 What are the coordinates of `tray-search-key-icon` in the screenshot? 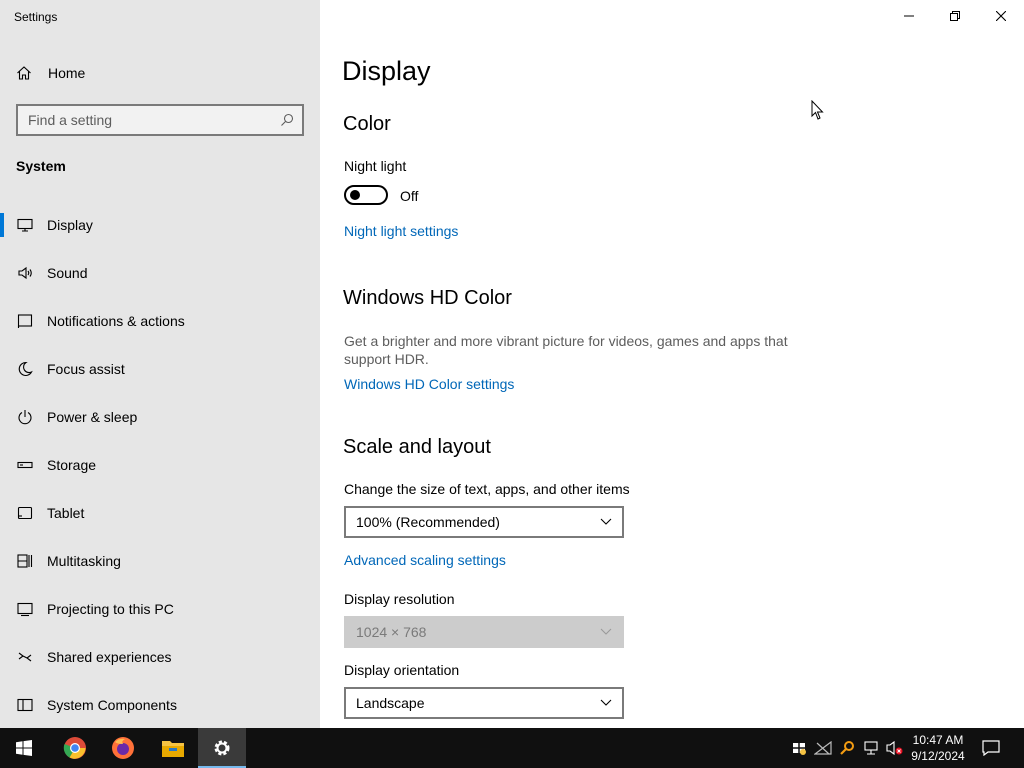 It's located at (847, 748).